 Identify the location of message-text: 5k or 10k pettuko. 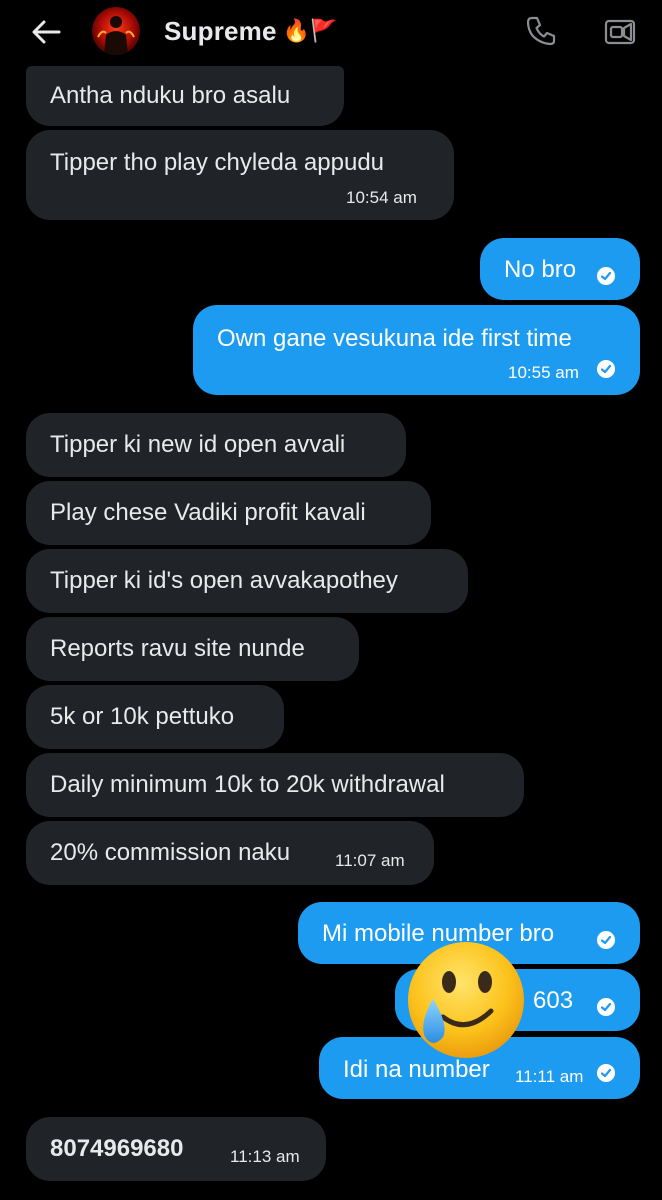
(142, 716).